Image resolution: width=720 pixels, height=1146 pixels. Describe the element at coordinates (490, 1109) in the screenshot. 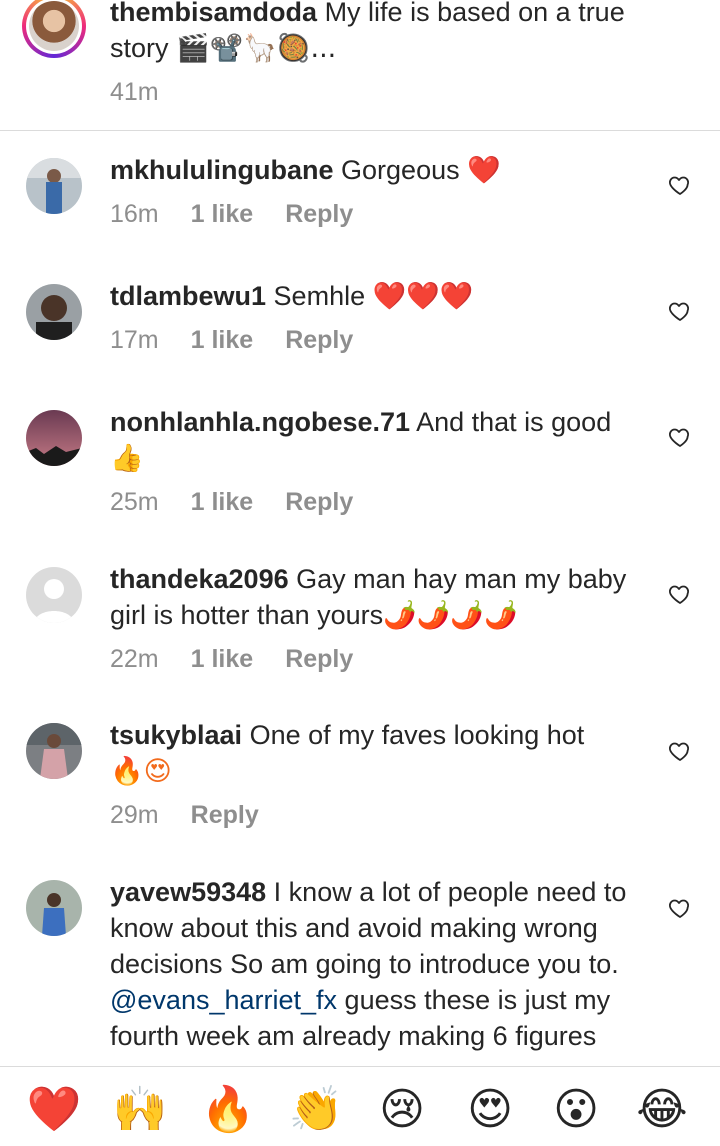

I see `heart-eyes-emoji-icon: 😍` at that location.